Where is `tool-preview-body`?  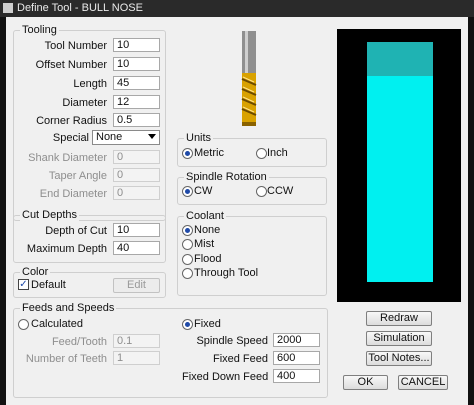
tool-preview-body is located at coordinates (400, 179).